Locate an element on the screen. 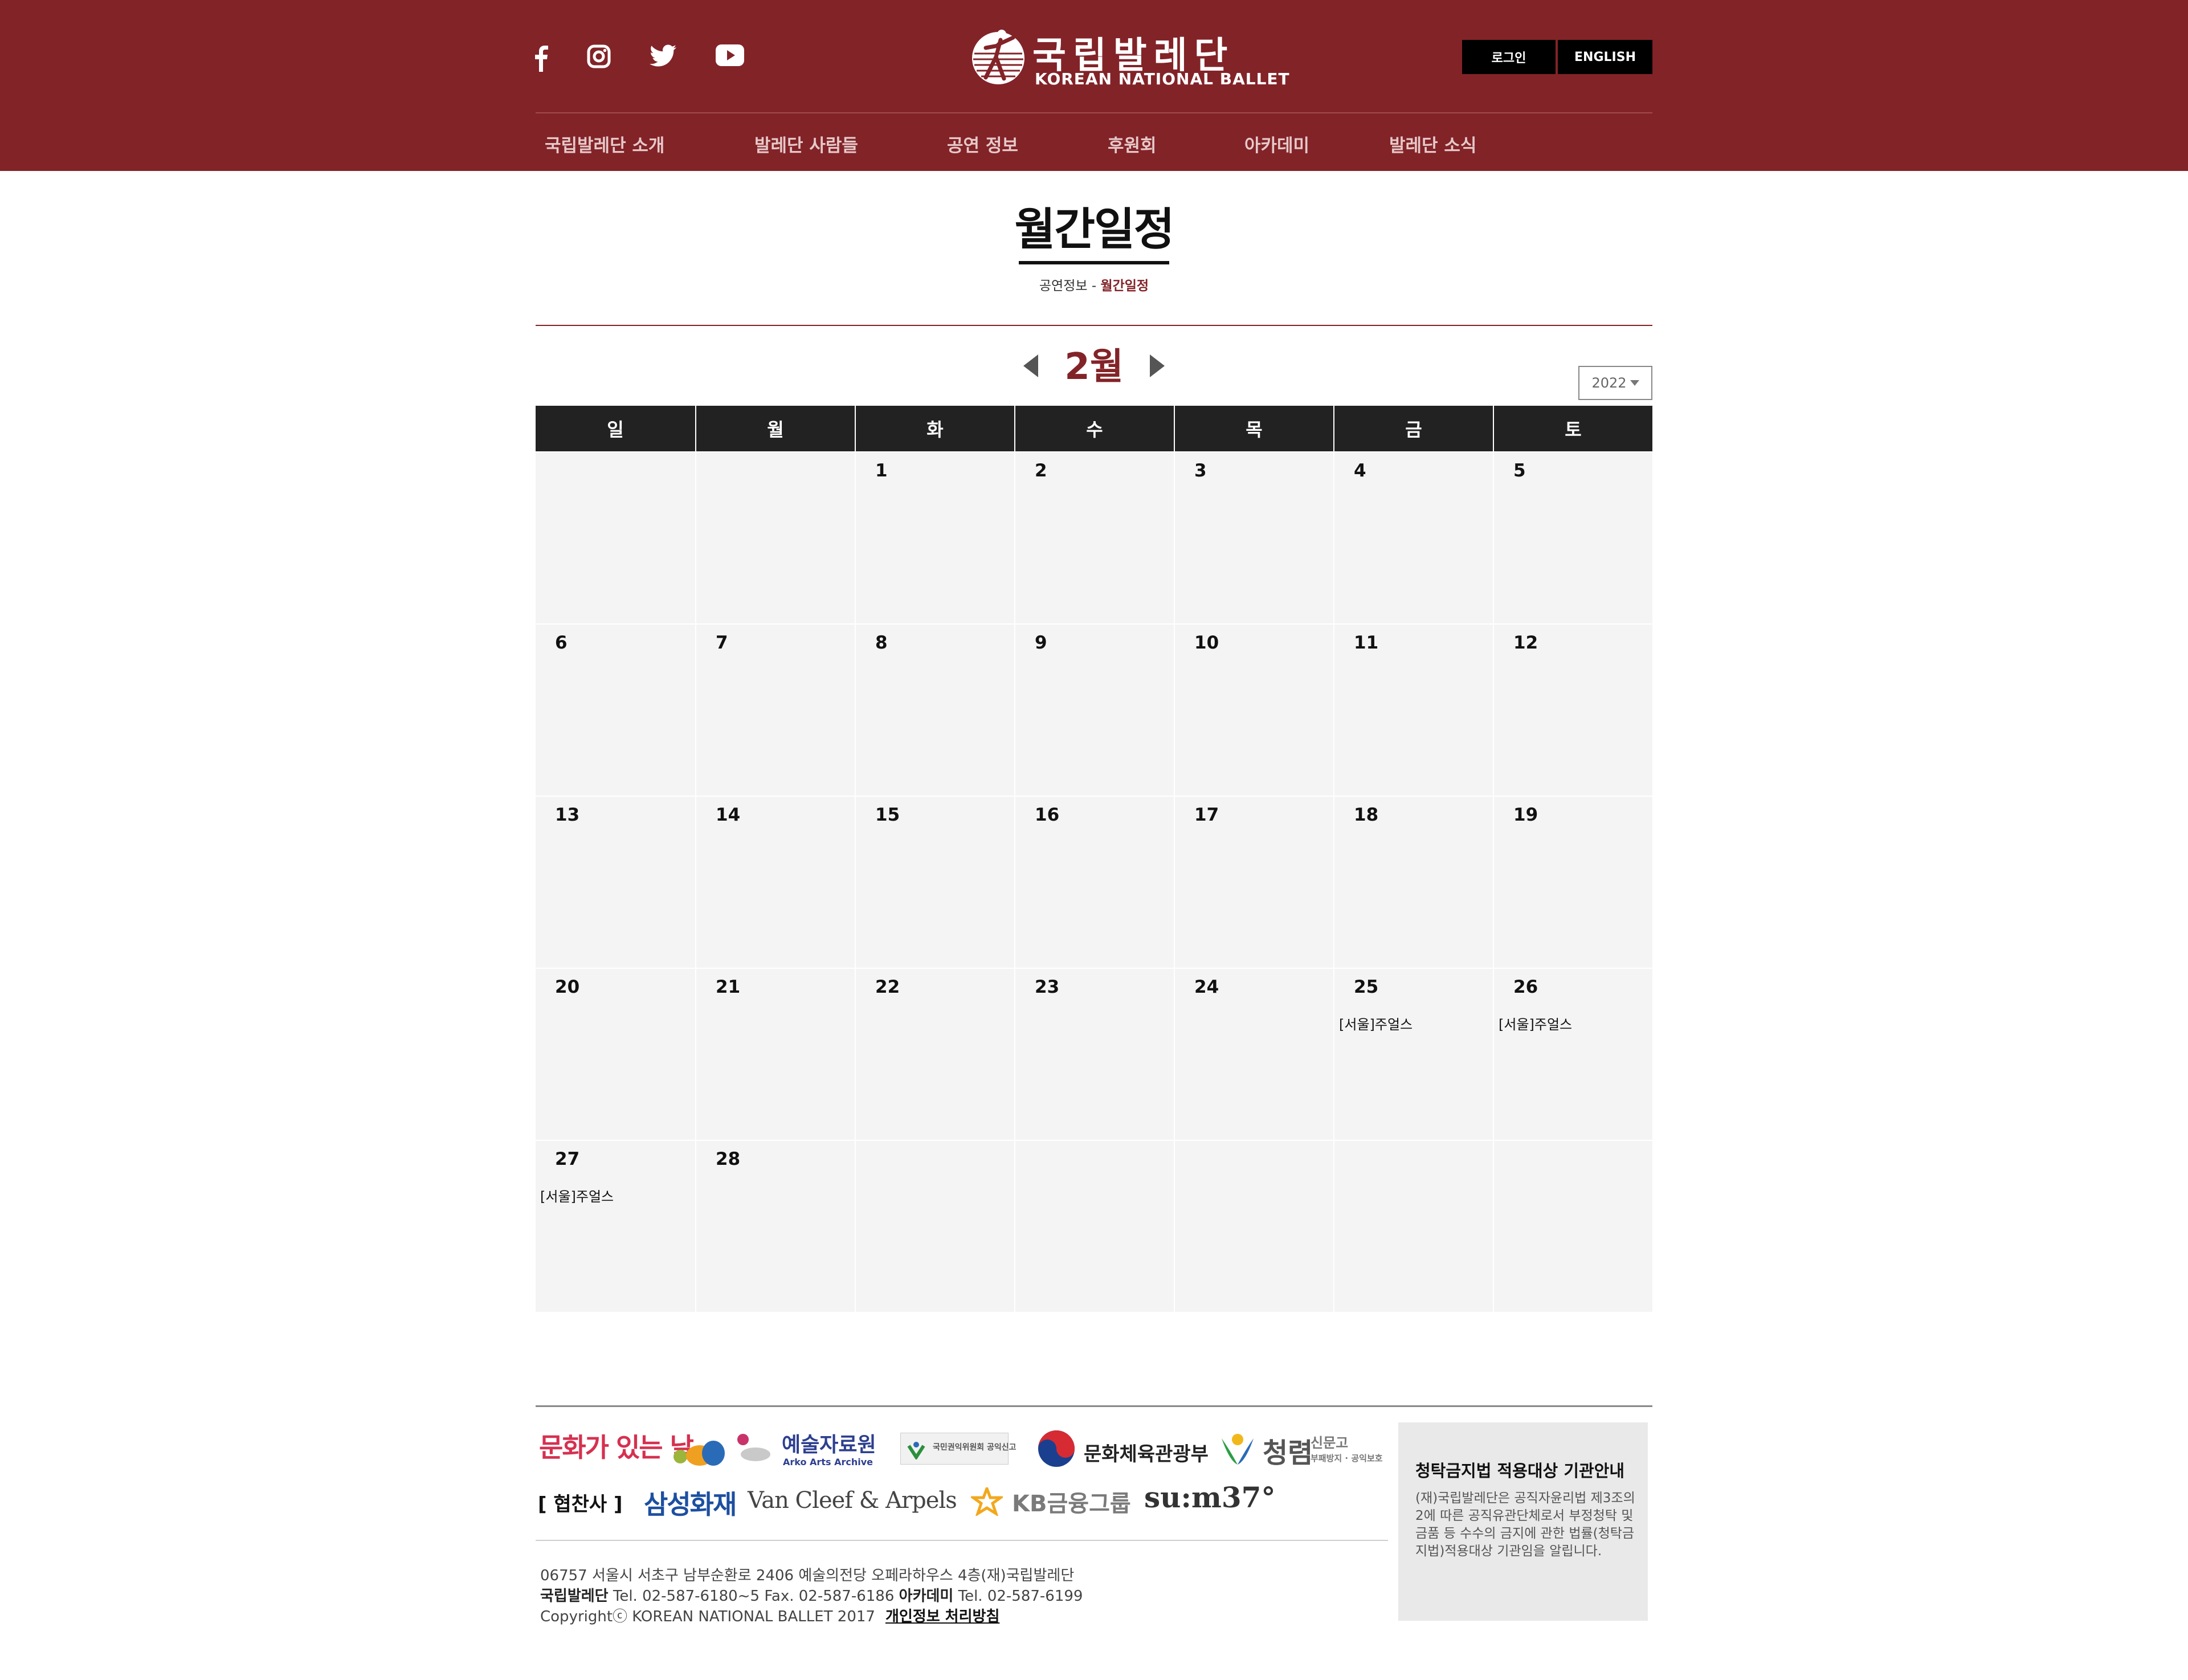 The image size is (2188, 1680). calendar-day-cell: 6 is located at coordinates (615, 710).